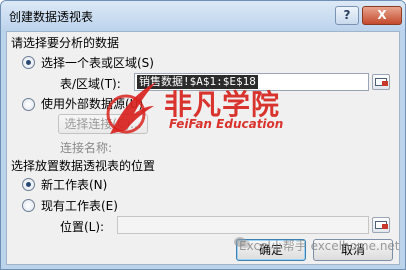 The image size is (406, 270). Describe the element at coordinates (381, 225) in the screenshot. I see `location-collapse-button` at that location.